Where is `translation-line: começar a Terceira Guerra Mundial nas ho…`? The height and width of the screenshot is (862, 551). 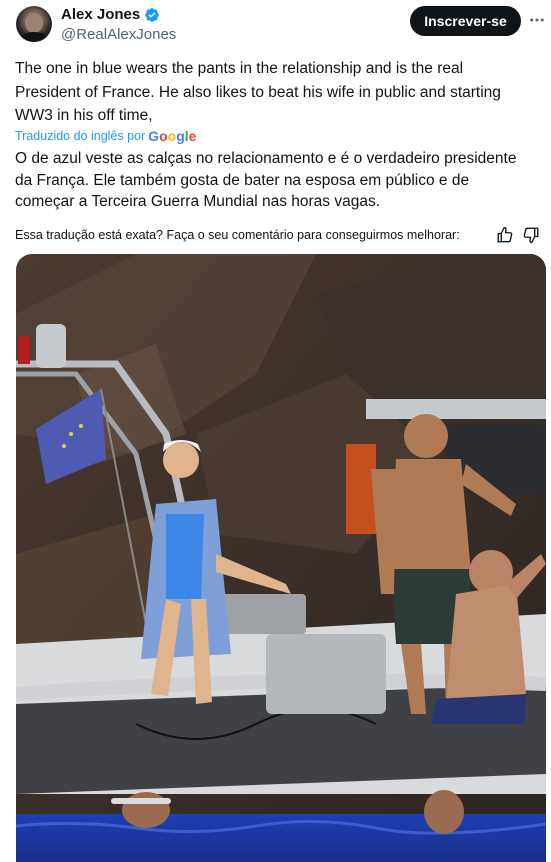
translation-line: começar a Terceira Guerra Mundial nas ho… is located at coordinates (197, 201).